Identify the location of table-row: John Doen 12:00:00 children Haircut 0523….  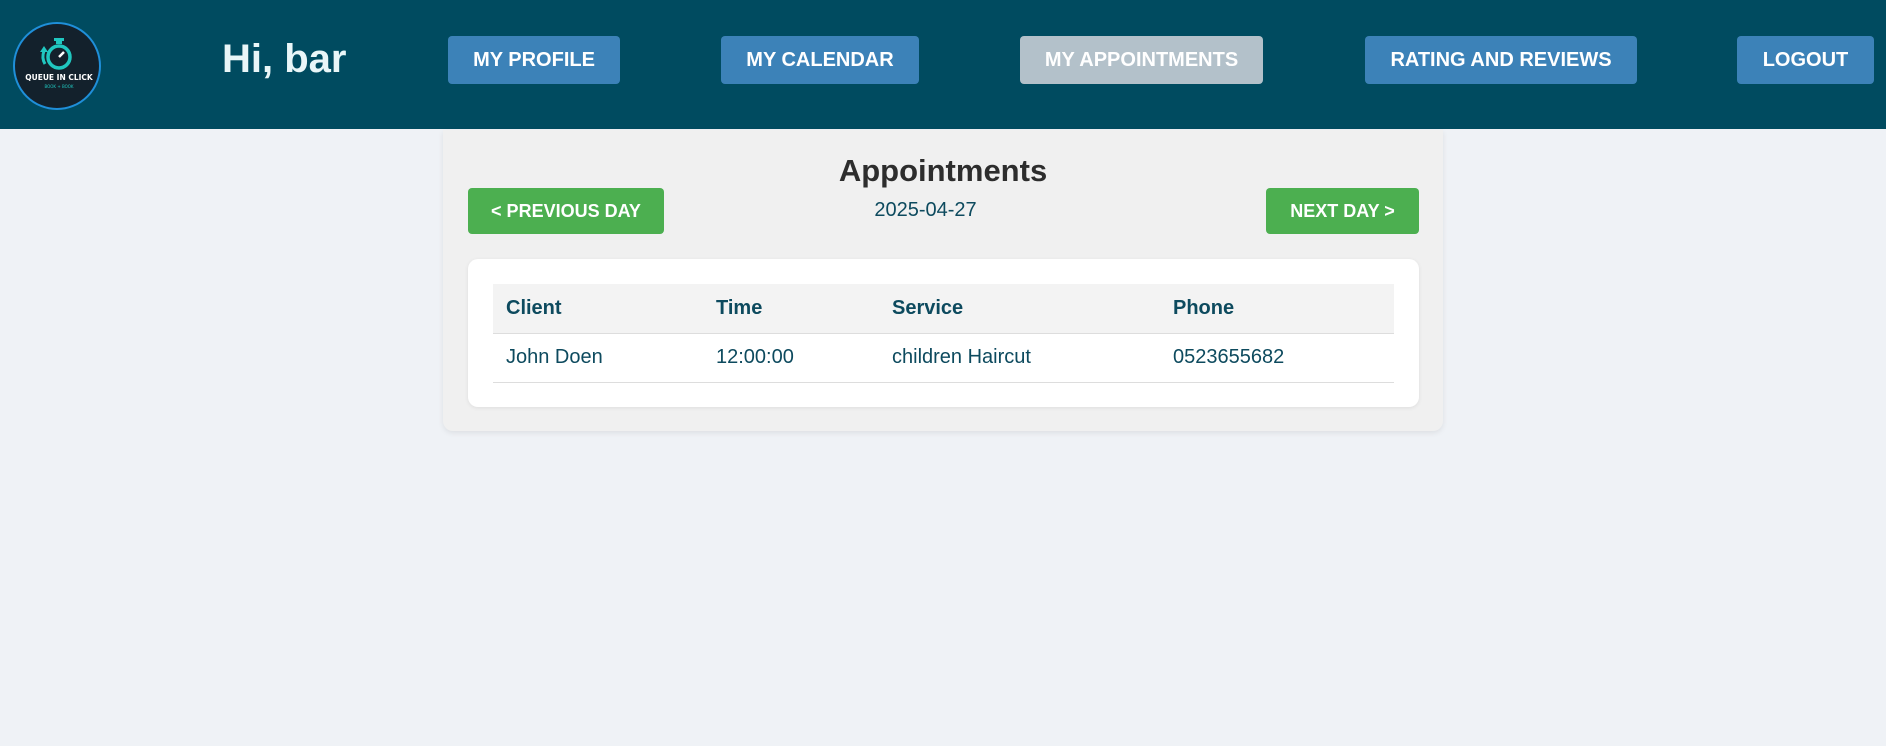
(943, 358).